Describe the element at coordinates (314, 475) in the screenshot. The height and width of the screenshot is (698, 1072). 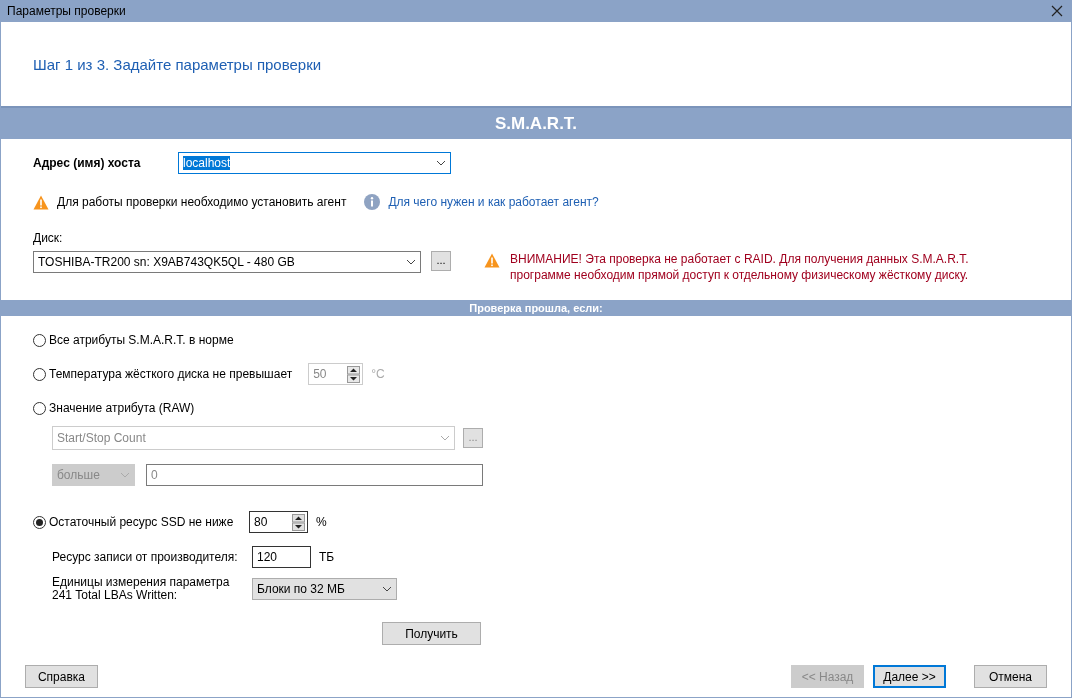
I see `threshold-field: 0` at that location.